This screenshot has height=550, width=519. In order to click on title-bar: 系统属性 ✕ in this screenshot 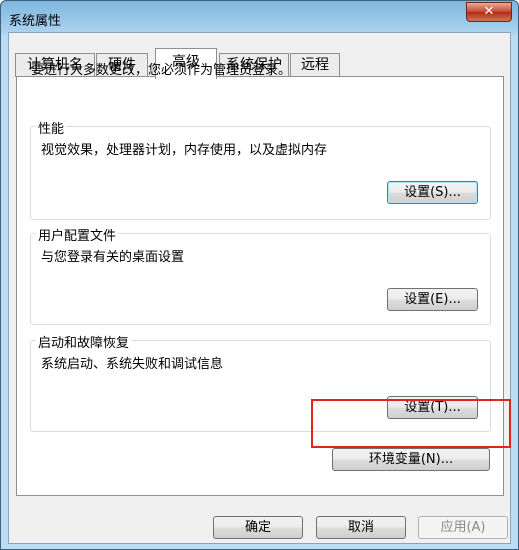, I will do `click(259, 17)`.